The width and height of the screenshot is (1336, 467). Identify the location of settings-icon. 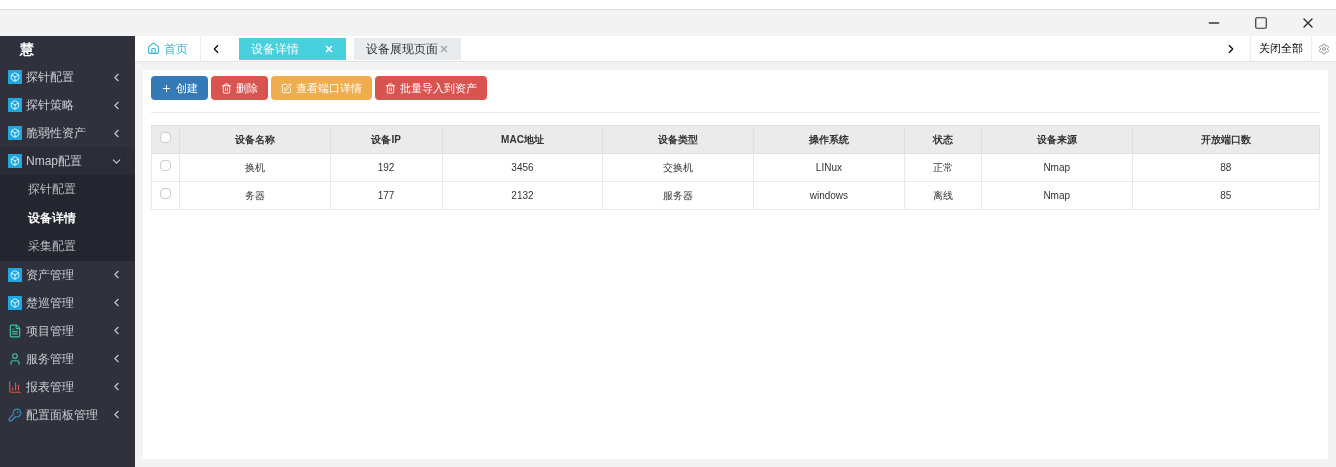
(1324, 48).